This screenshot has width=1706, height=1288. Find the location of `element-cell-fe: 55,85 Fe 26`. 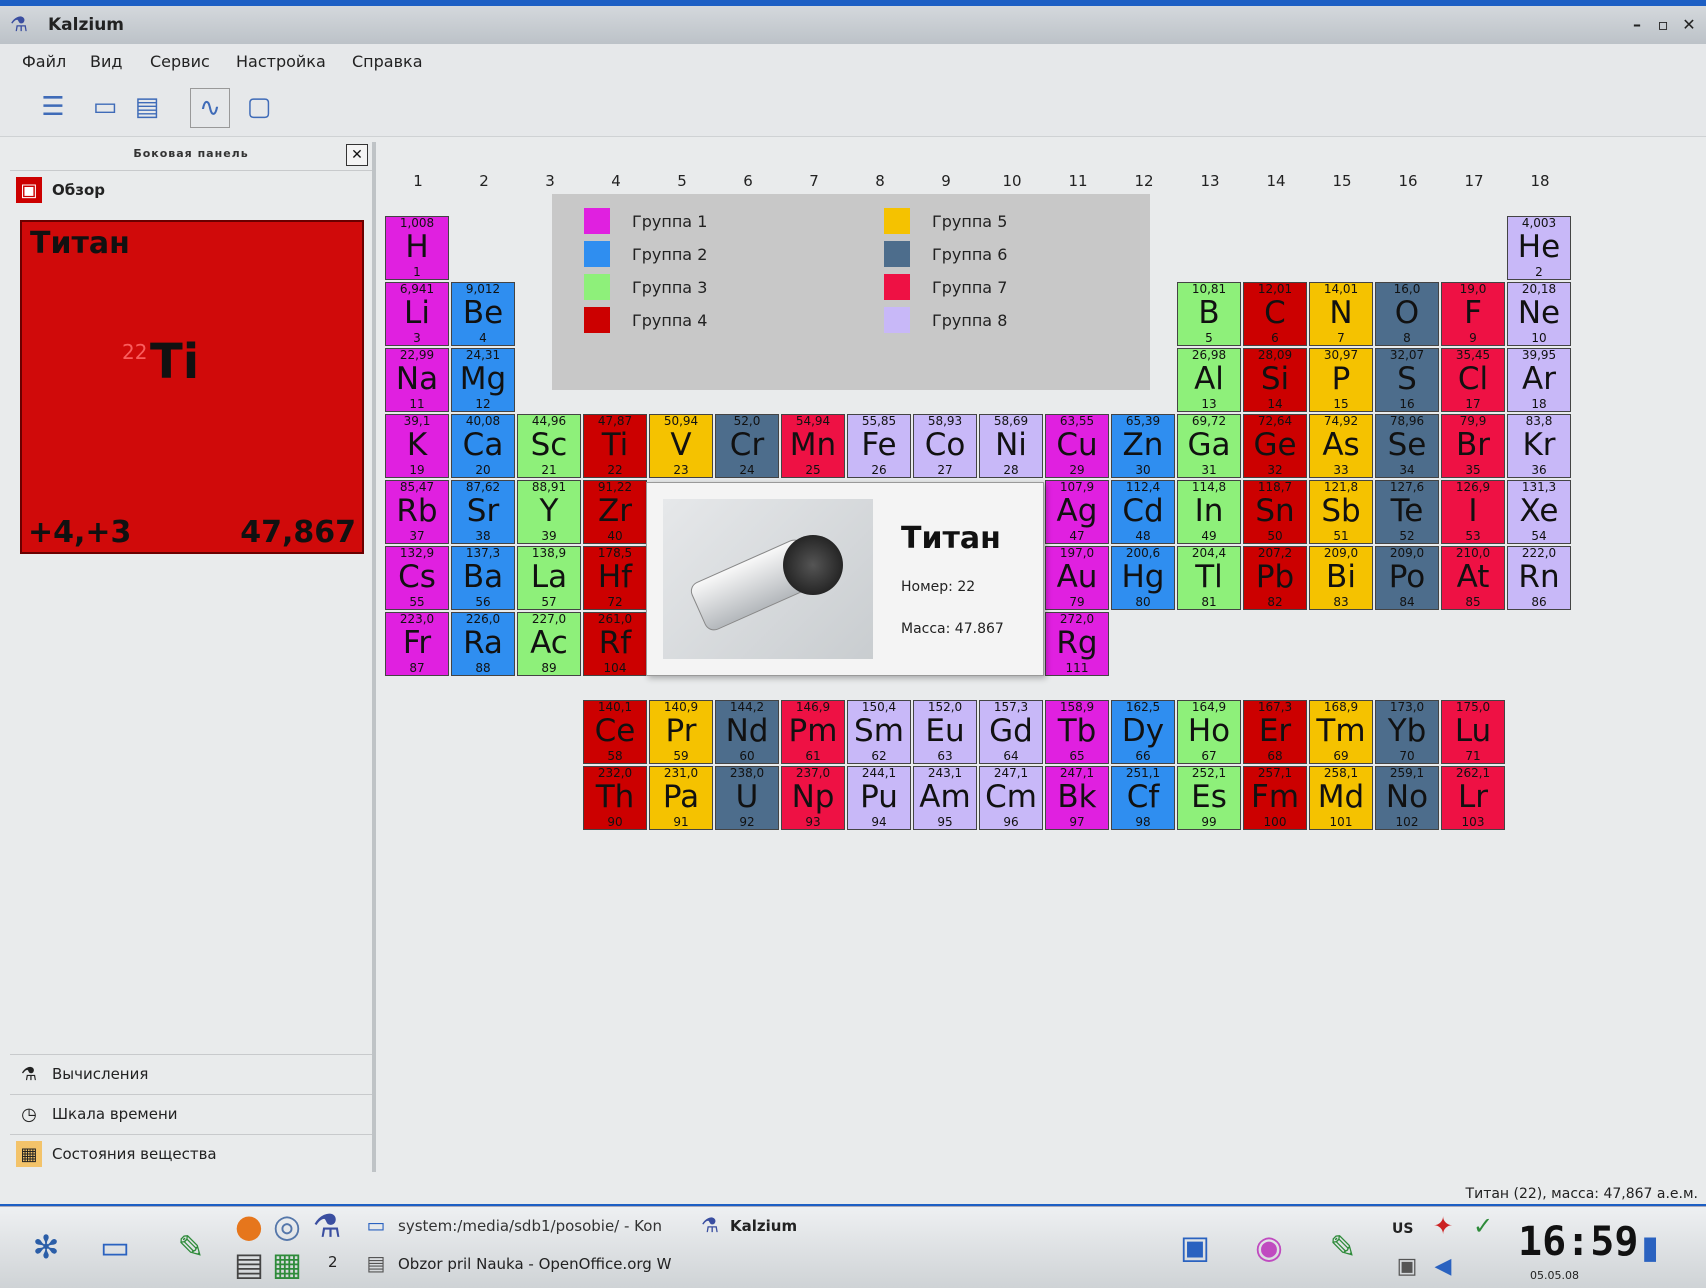

element-cell-fe: 55,85 Fe 26 is located at coordinates (879, 446).